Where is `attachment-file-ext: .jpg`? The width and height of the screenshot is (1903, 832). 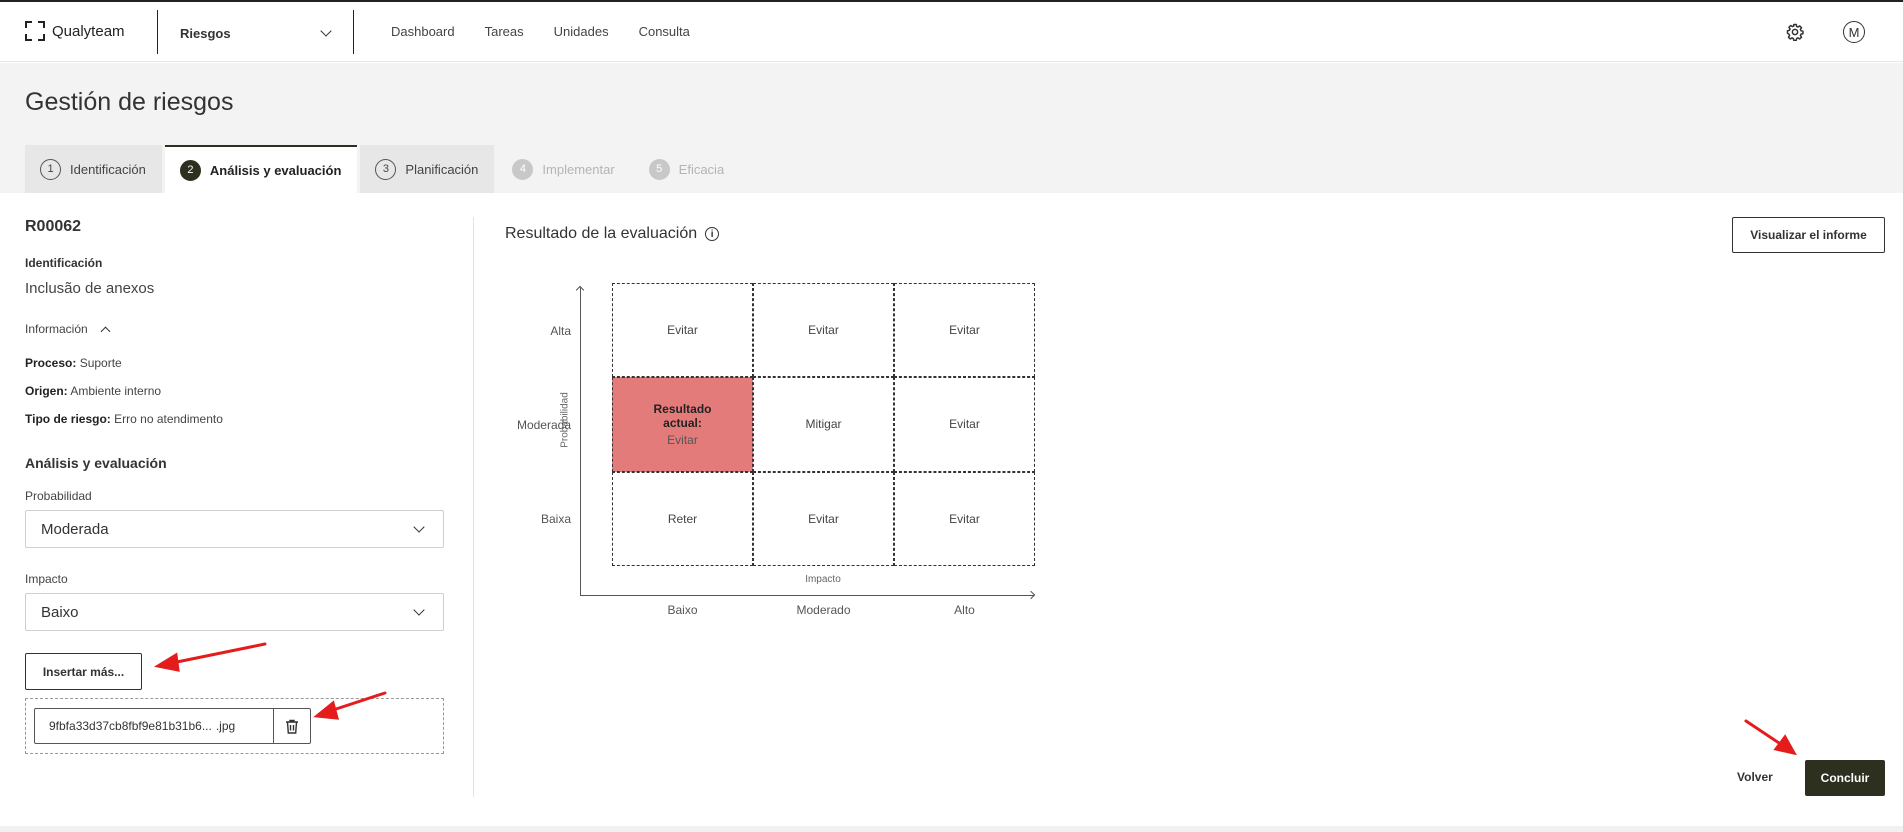
attachment-file-ext: .jpg is located at coordinates (225, 726).